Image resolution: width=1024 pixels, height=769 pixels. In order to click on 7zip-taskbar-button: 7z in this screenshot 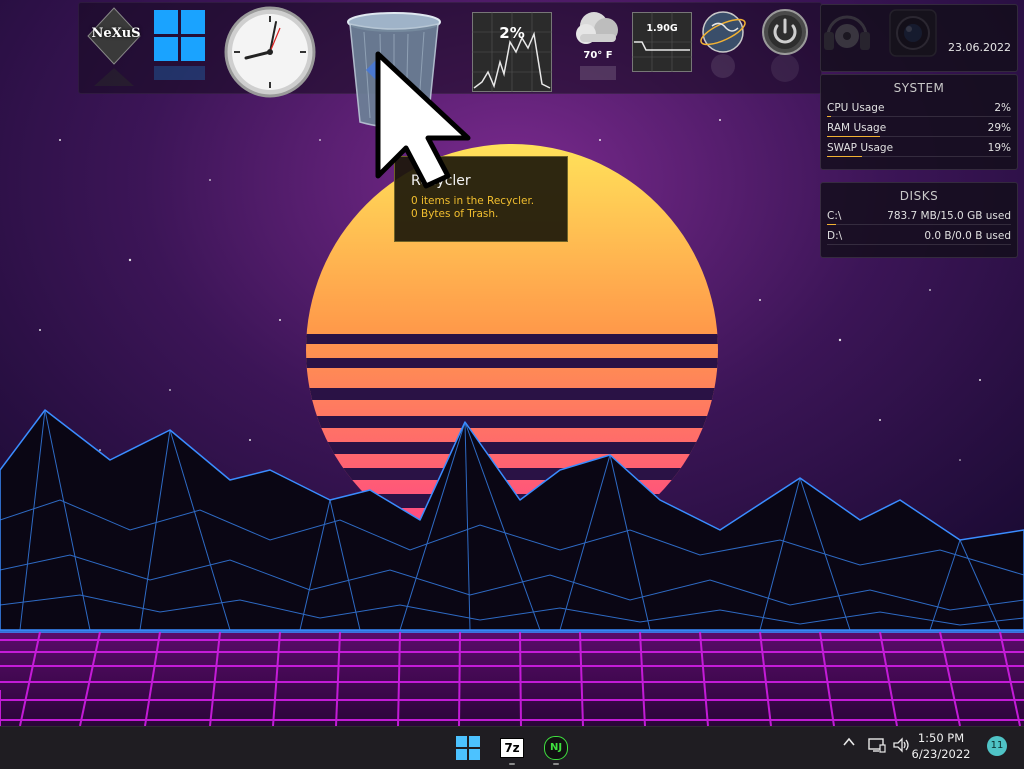, I will do `click(512, 748)`.